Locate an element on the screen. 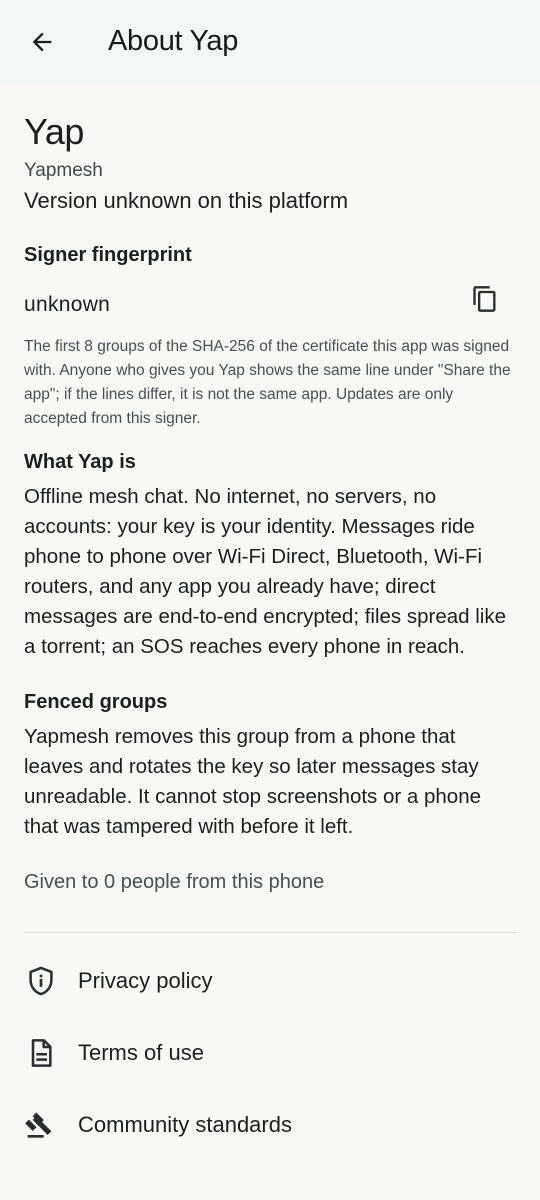 The height and width of the screenshot is (1200, 540). publisher-name: Yapmesh is located at coordinates (63, 170).